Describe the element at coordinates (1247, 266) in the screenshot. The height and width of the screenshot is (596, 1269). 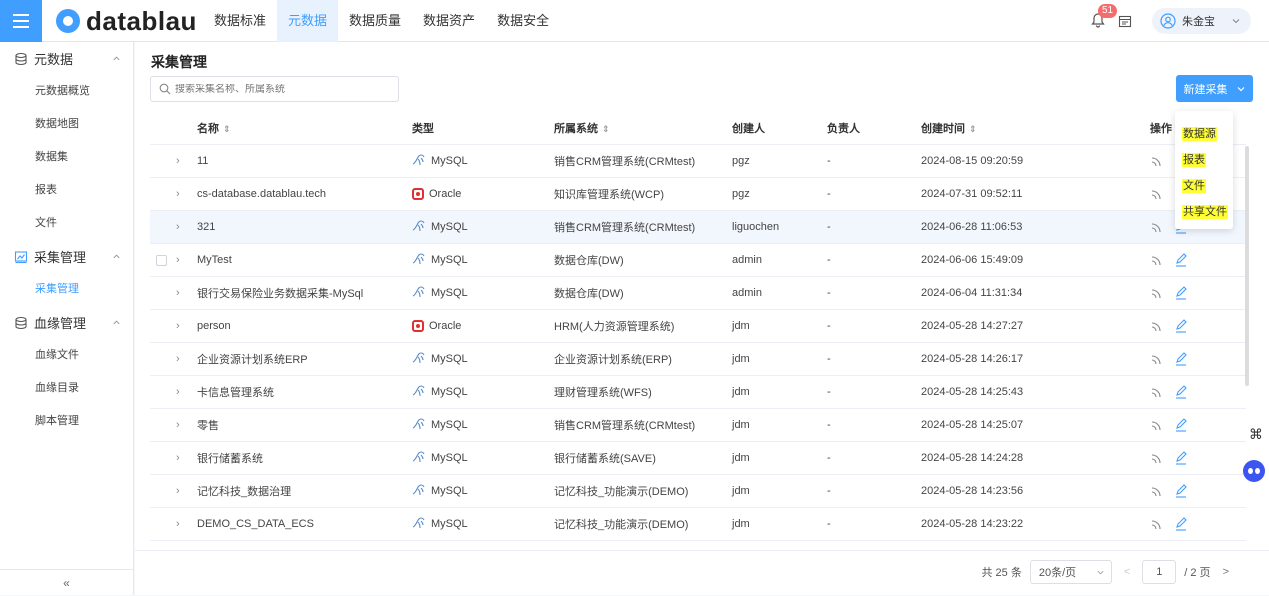
I see `table-scrollbar` at that location.